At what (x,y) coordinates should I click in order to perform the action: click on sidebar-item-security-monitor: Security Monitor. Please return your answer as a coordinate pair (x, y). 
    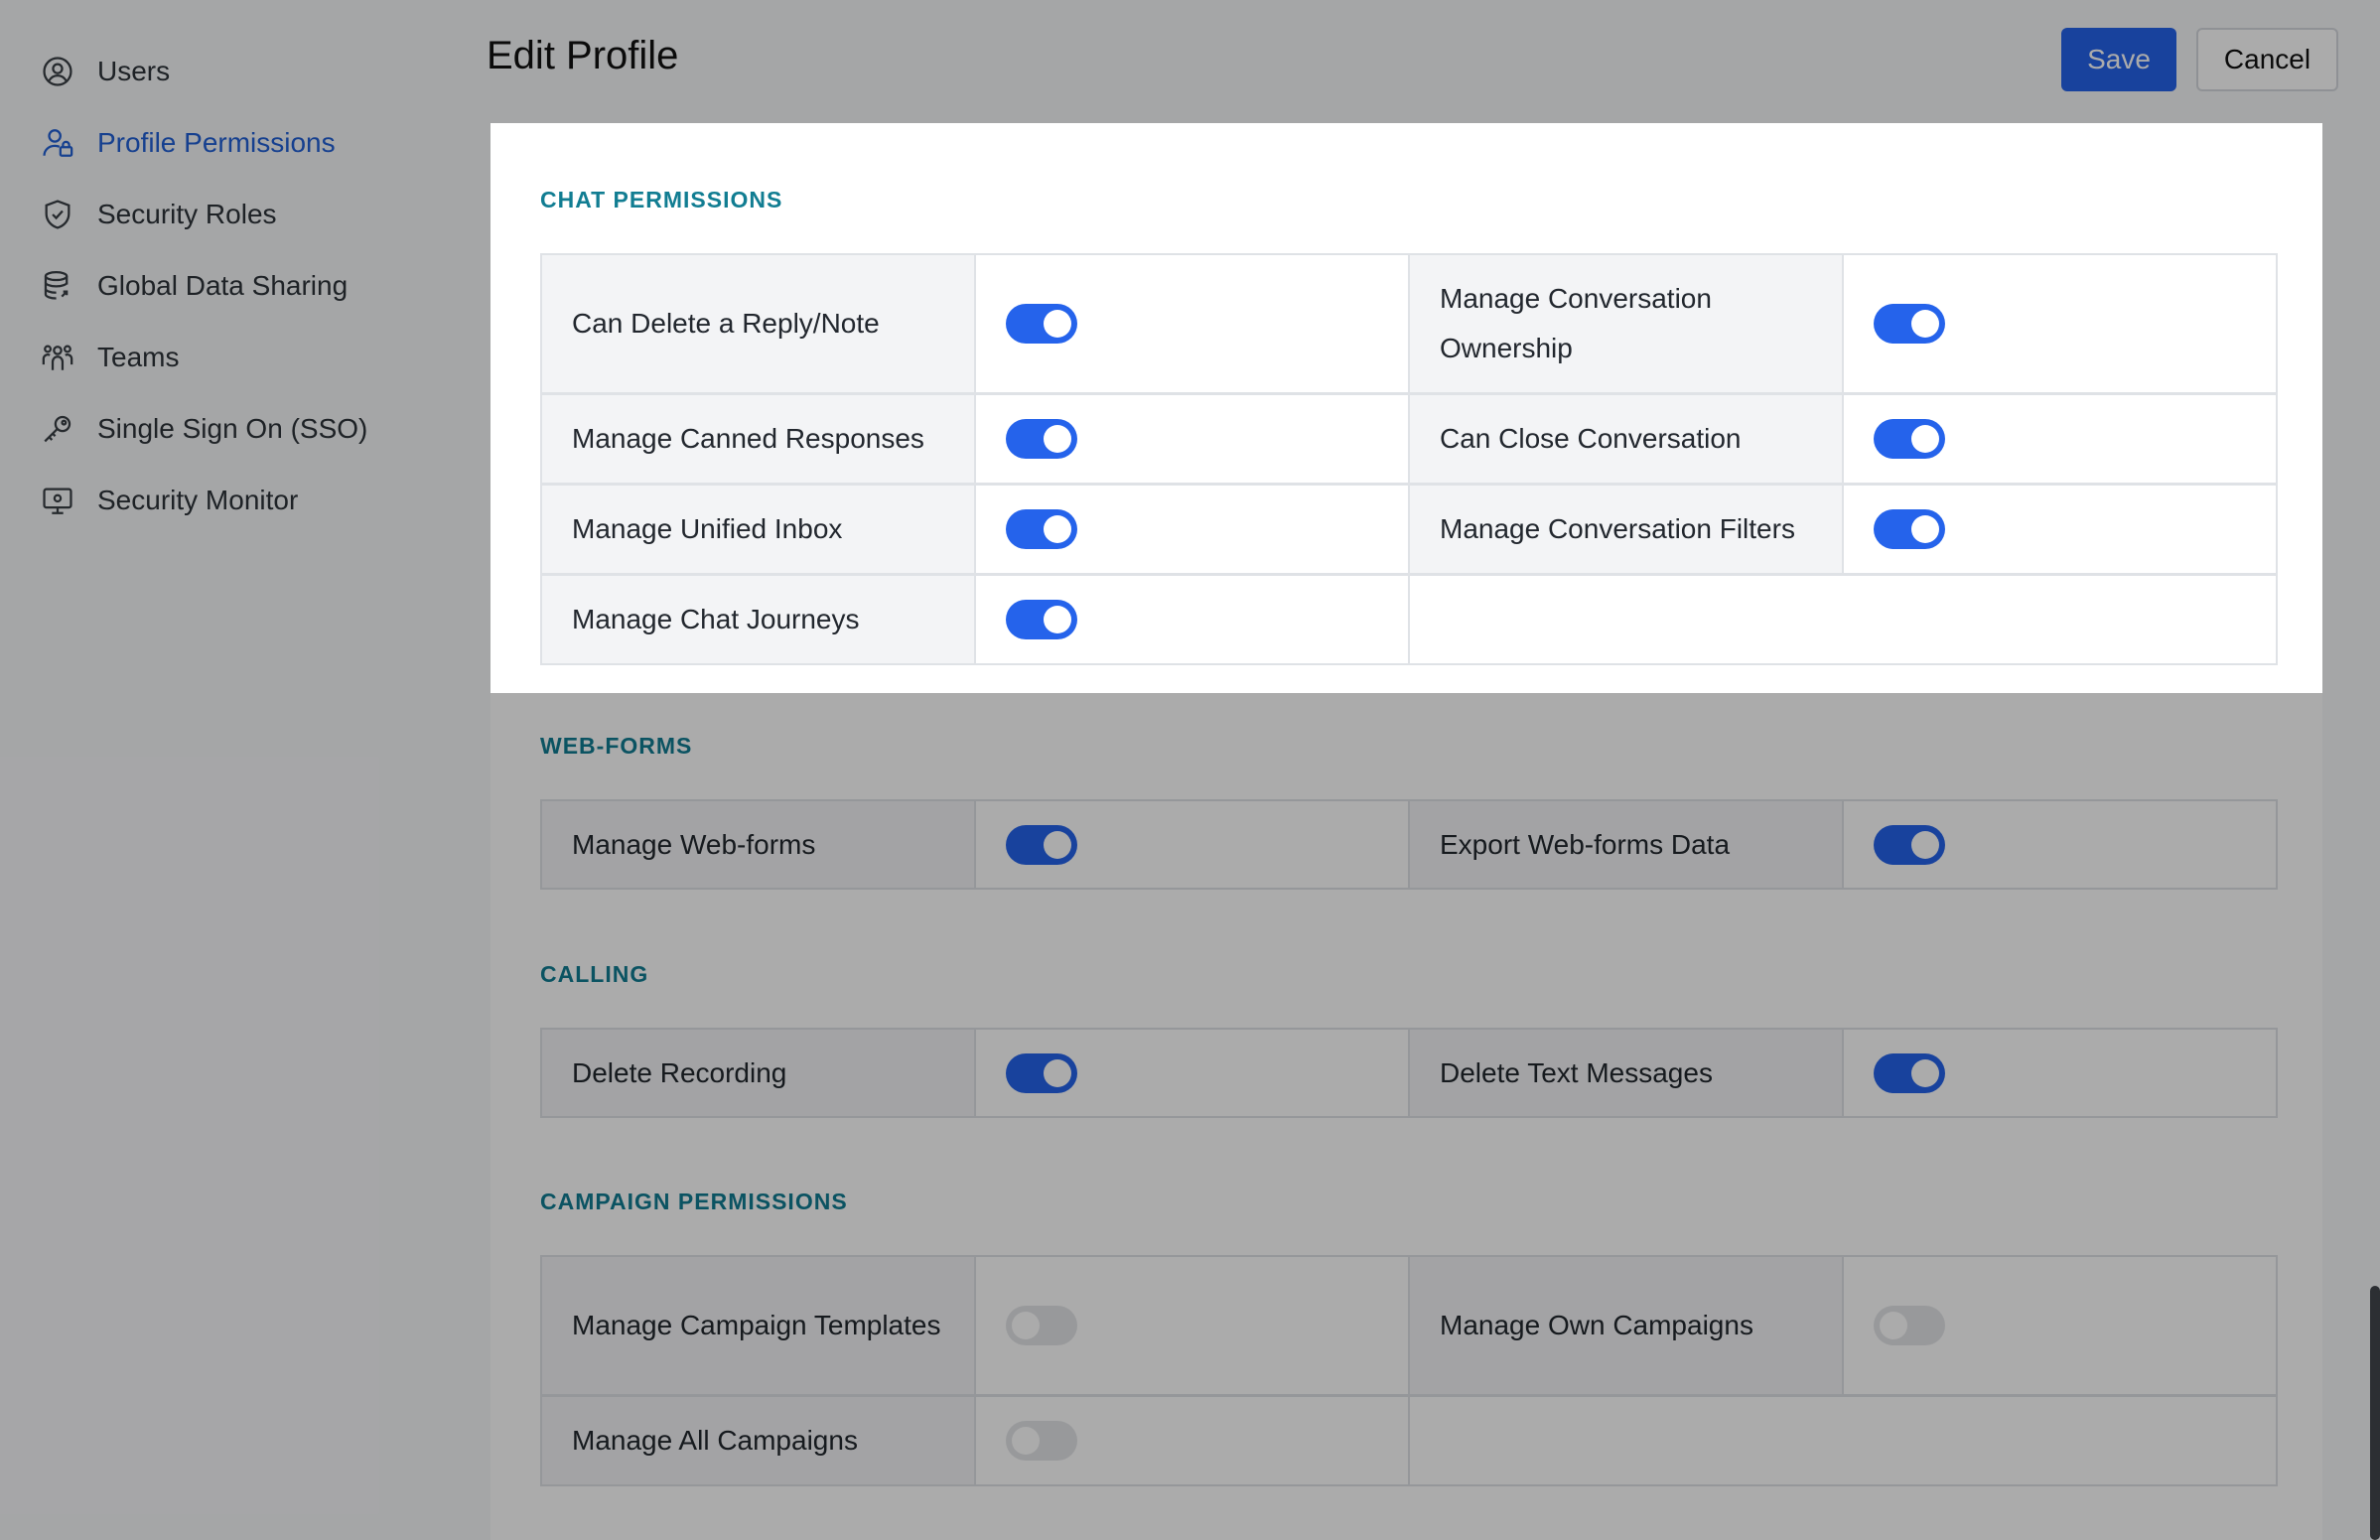
    Looking at the image, I should click on (228, 500).